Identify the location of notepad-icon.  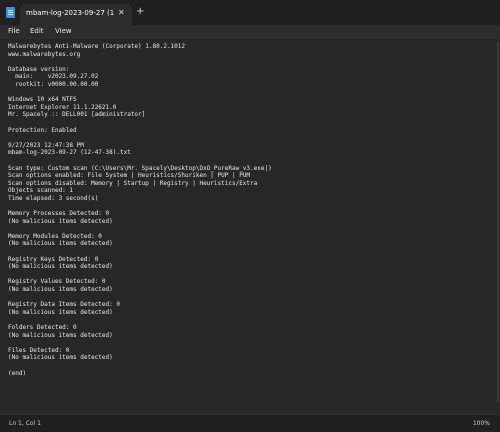
(10, 12).